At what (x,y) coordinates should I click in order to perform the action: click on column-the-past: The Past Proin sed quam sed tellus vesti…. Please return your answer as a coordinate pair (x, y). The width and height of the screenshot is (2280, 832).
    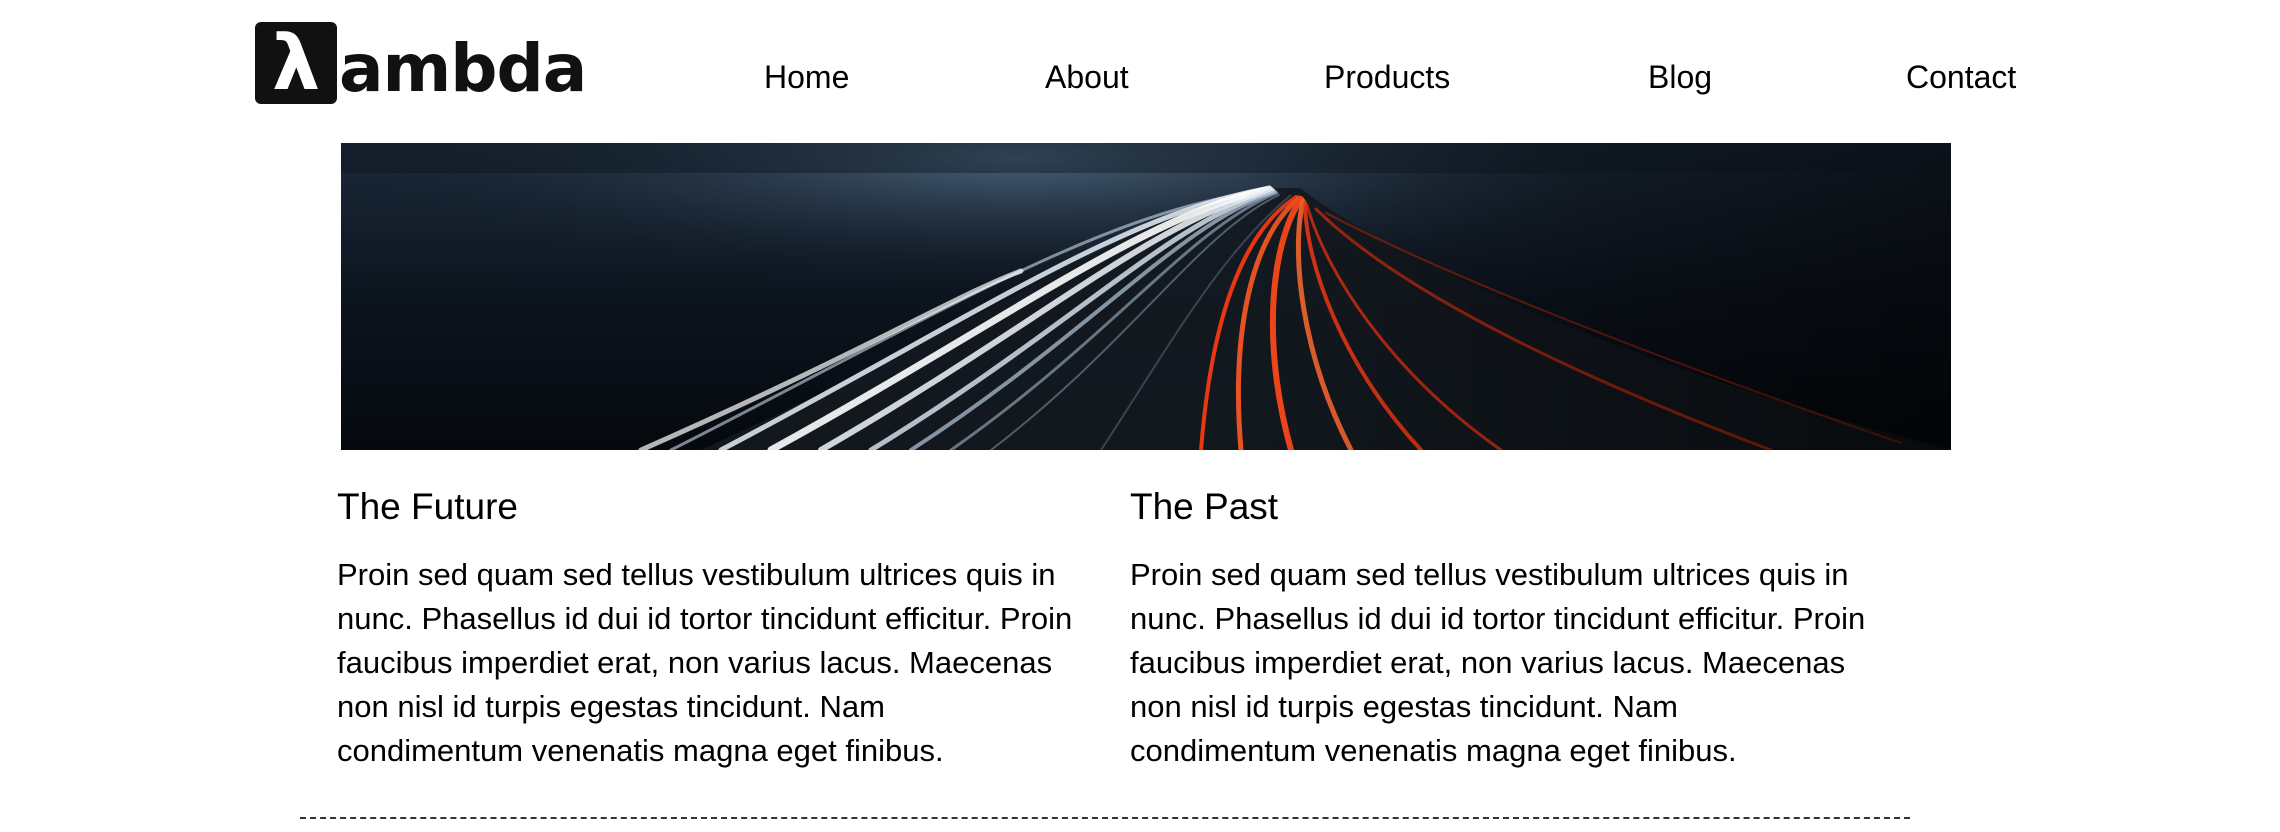
    Looking at the image, I should click on (1500, 626).